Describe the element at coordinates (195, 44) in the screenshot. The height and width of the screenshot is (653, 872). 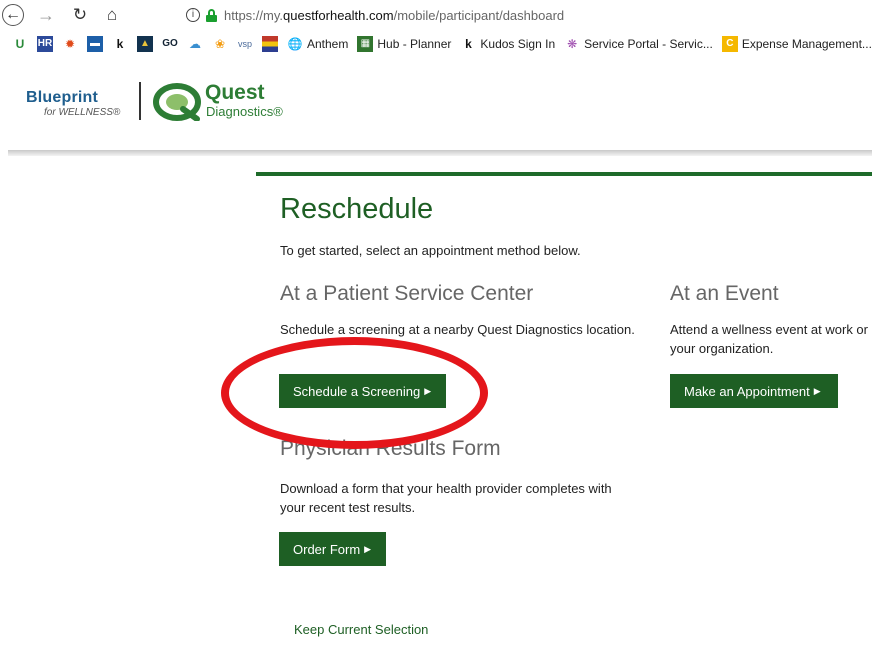
I see `cloud-bookmark-icon: ☁` at that location.